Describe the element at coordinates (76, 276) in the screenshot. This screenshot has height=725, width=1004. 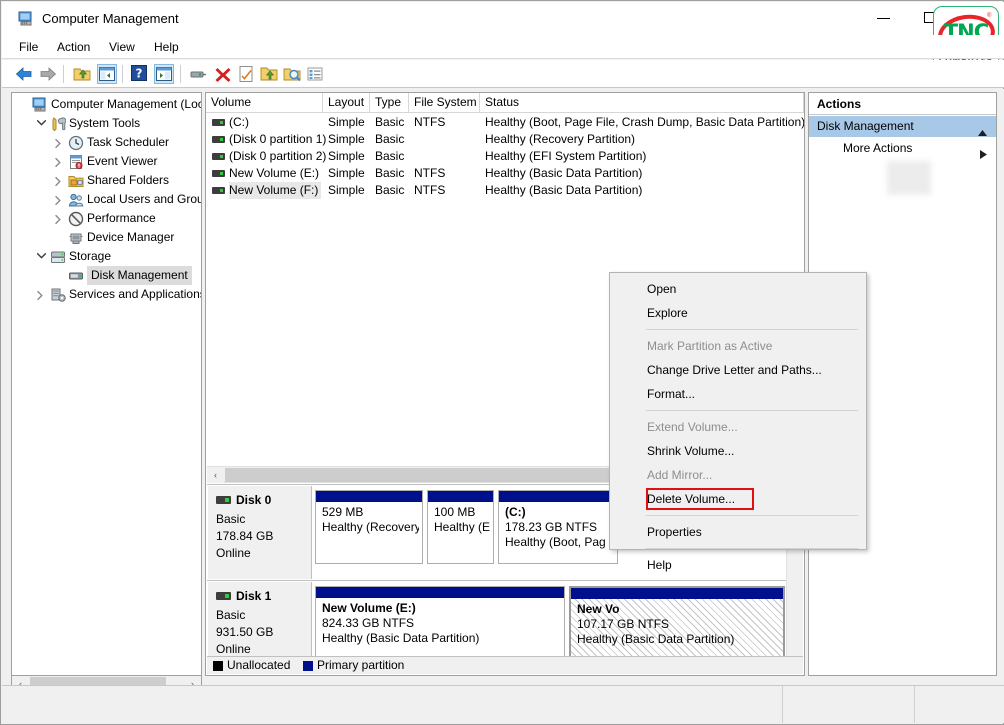
I see `disk-management-icon` at that location.